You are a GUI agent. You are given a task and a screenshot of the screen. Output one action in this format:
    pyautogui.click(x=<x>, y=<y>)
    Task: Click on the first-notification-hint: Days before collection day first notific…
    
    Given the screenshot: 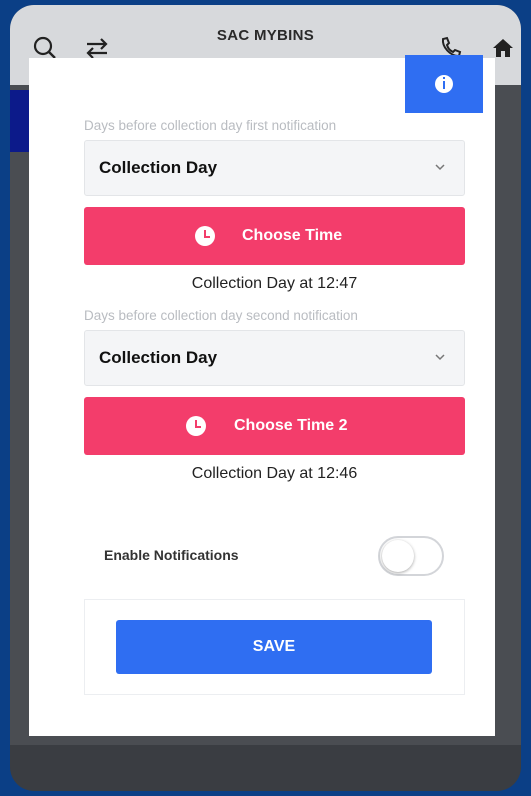 What is the action you would take?
    pyautogui.click(x=210, y=125)
    